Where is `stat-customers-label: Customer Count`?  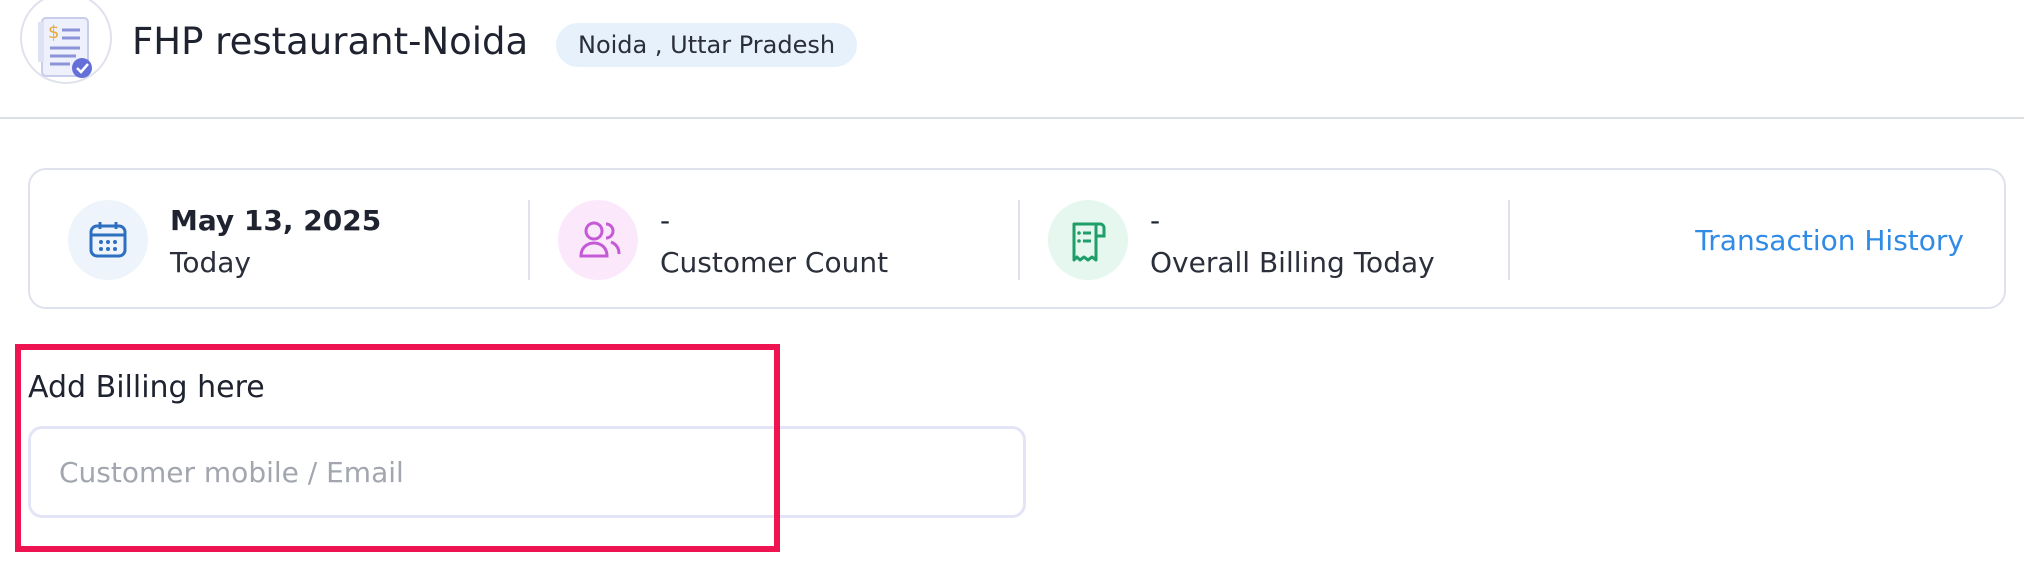
stat-customers-label: Customer Count is located at coordinates (774, 262).